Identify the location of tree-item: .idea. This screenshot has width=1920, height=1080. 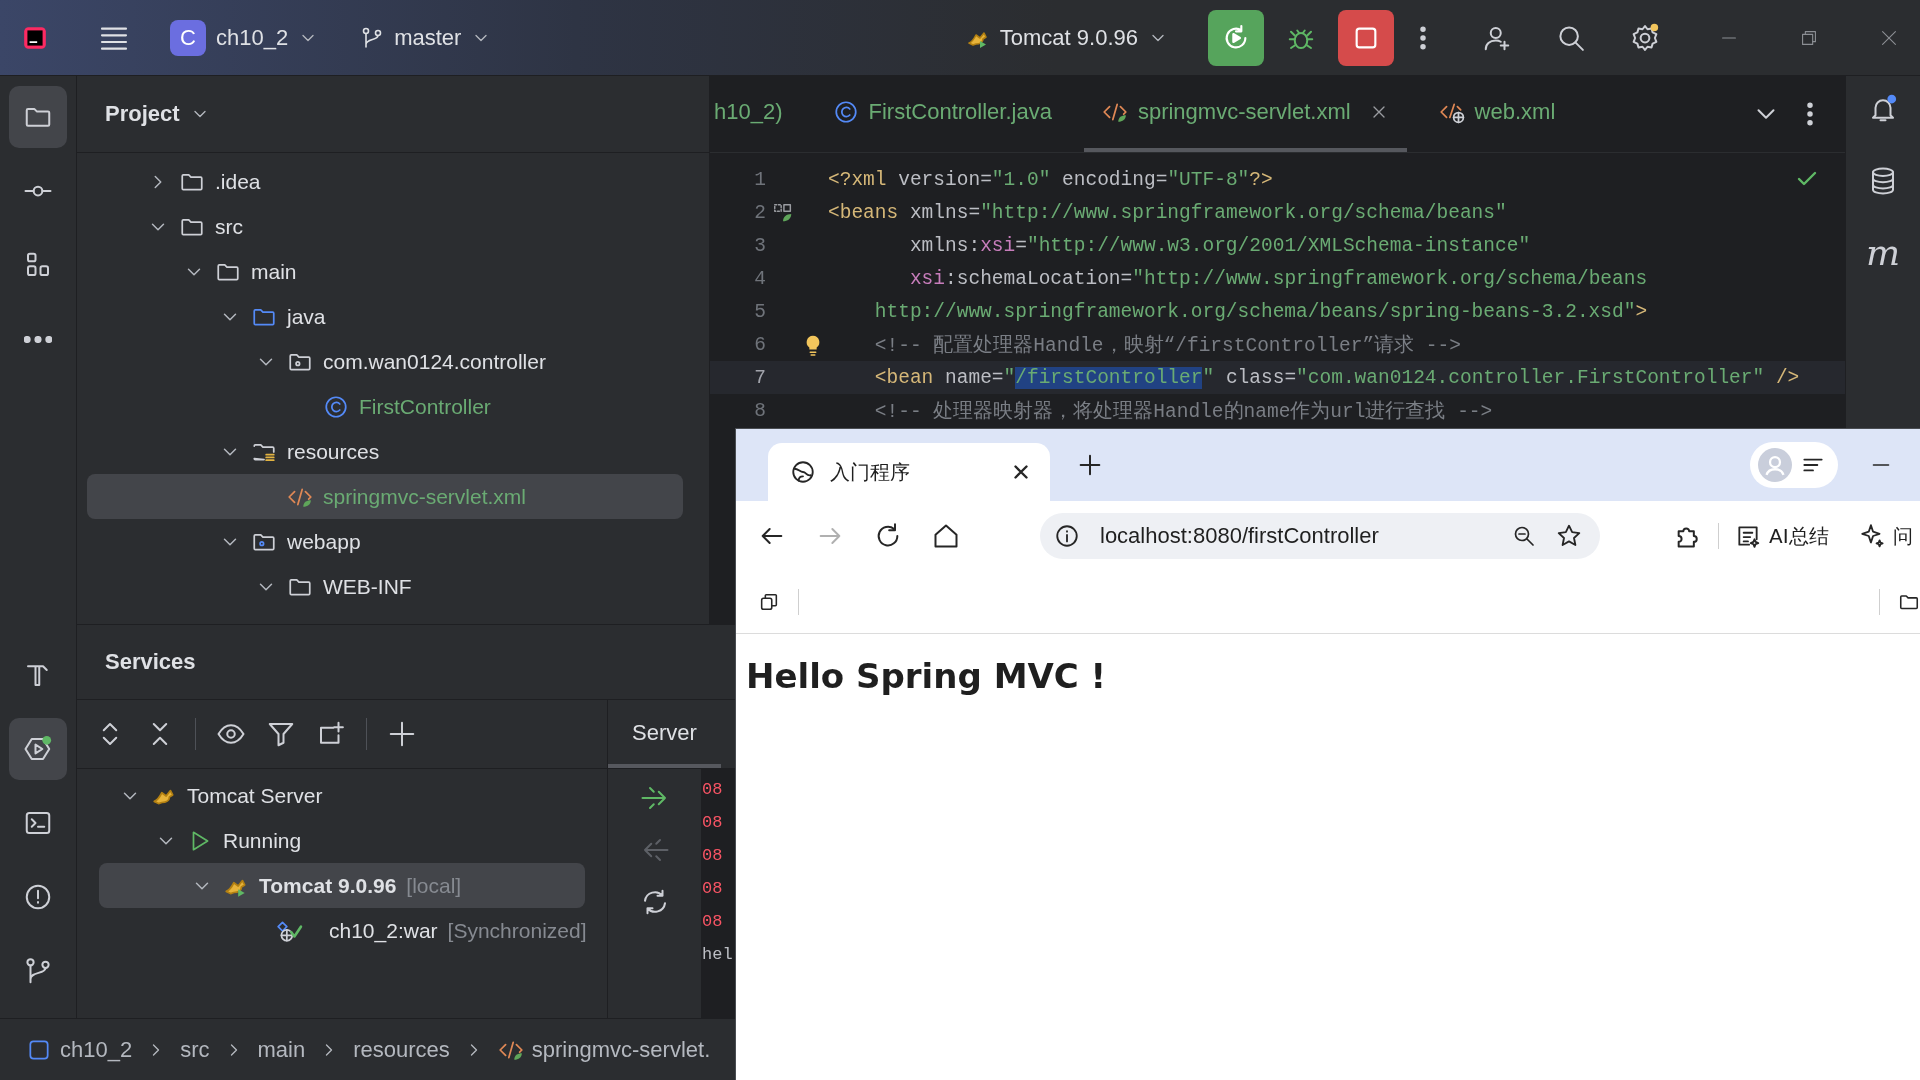
(385, 181).